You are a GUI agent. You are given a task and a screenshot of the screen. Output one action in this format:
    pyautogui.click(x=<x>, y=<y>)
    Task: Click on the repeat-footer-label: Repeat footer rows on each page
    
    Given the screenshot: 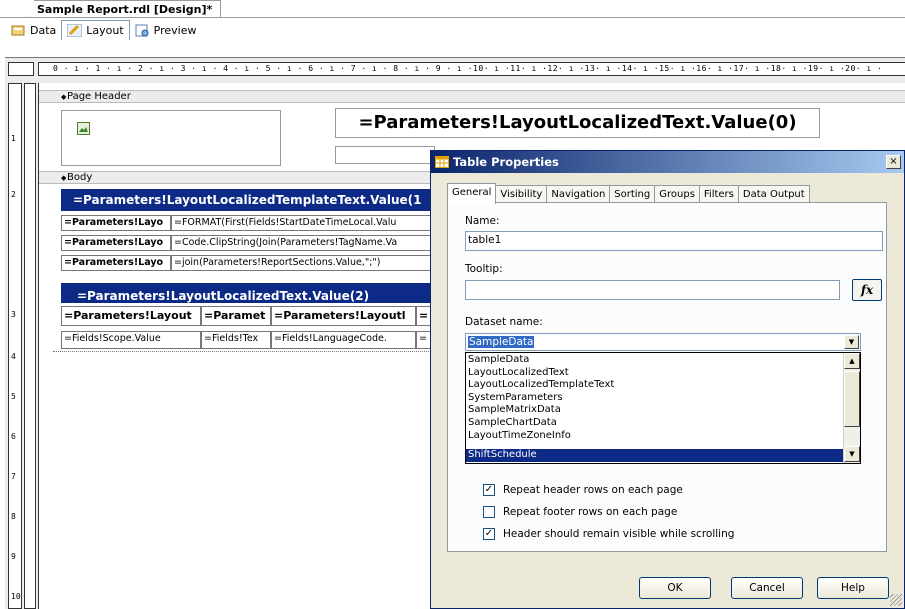 What is the action you would take?
    pyautogui.click(x=590, y=512)
    